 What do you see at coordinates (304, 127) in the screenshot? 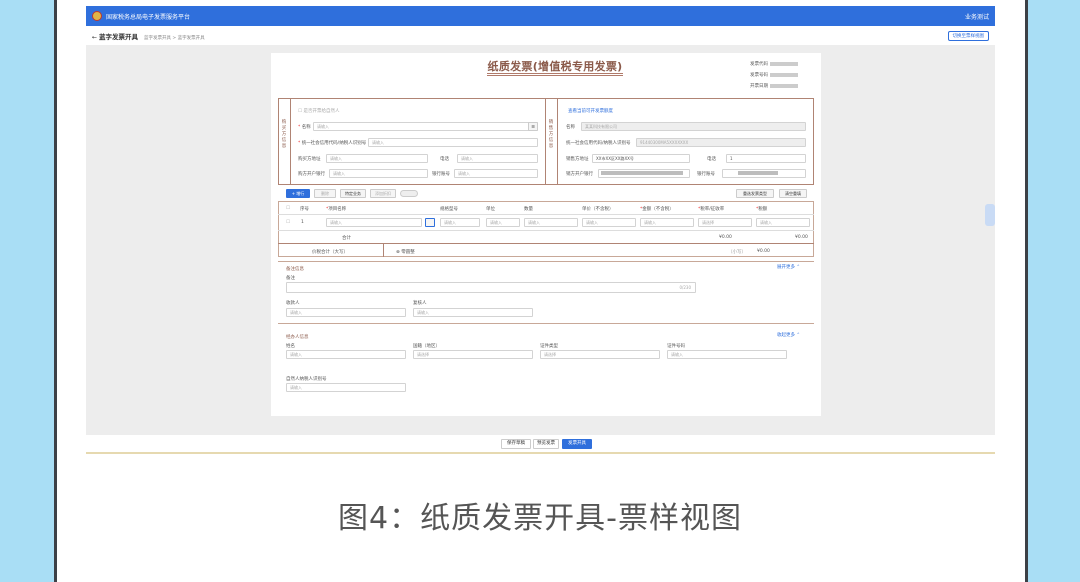
I see `buyer-name-label: * 名称` at bounding box center [304, 127].